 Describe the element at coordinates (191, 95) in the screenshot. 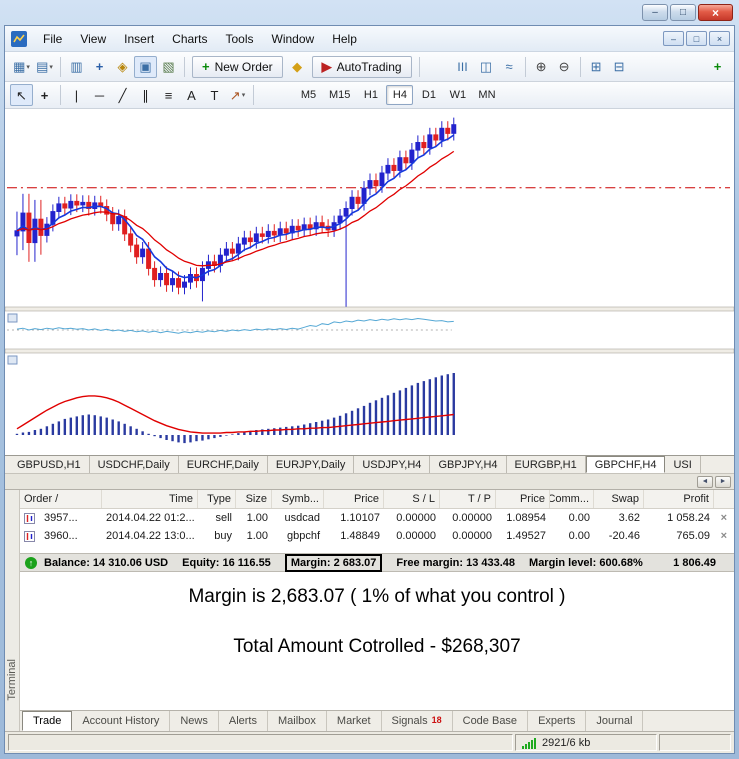

I see `text-tool-icon: A` at that location.